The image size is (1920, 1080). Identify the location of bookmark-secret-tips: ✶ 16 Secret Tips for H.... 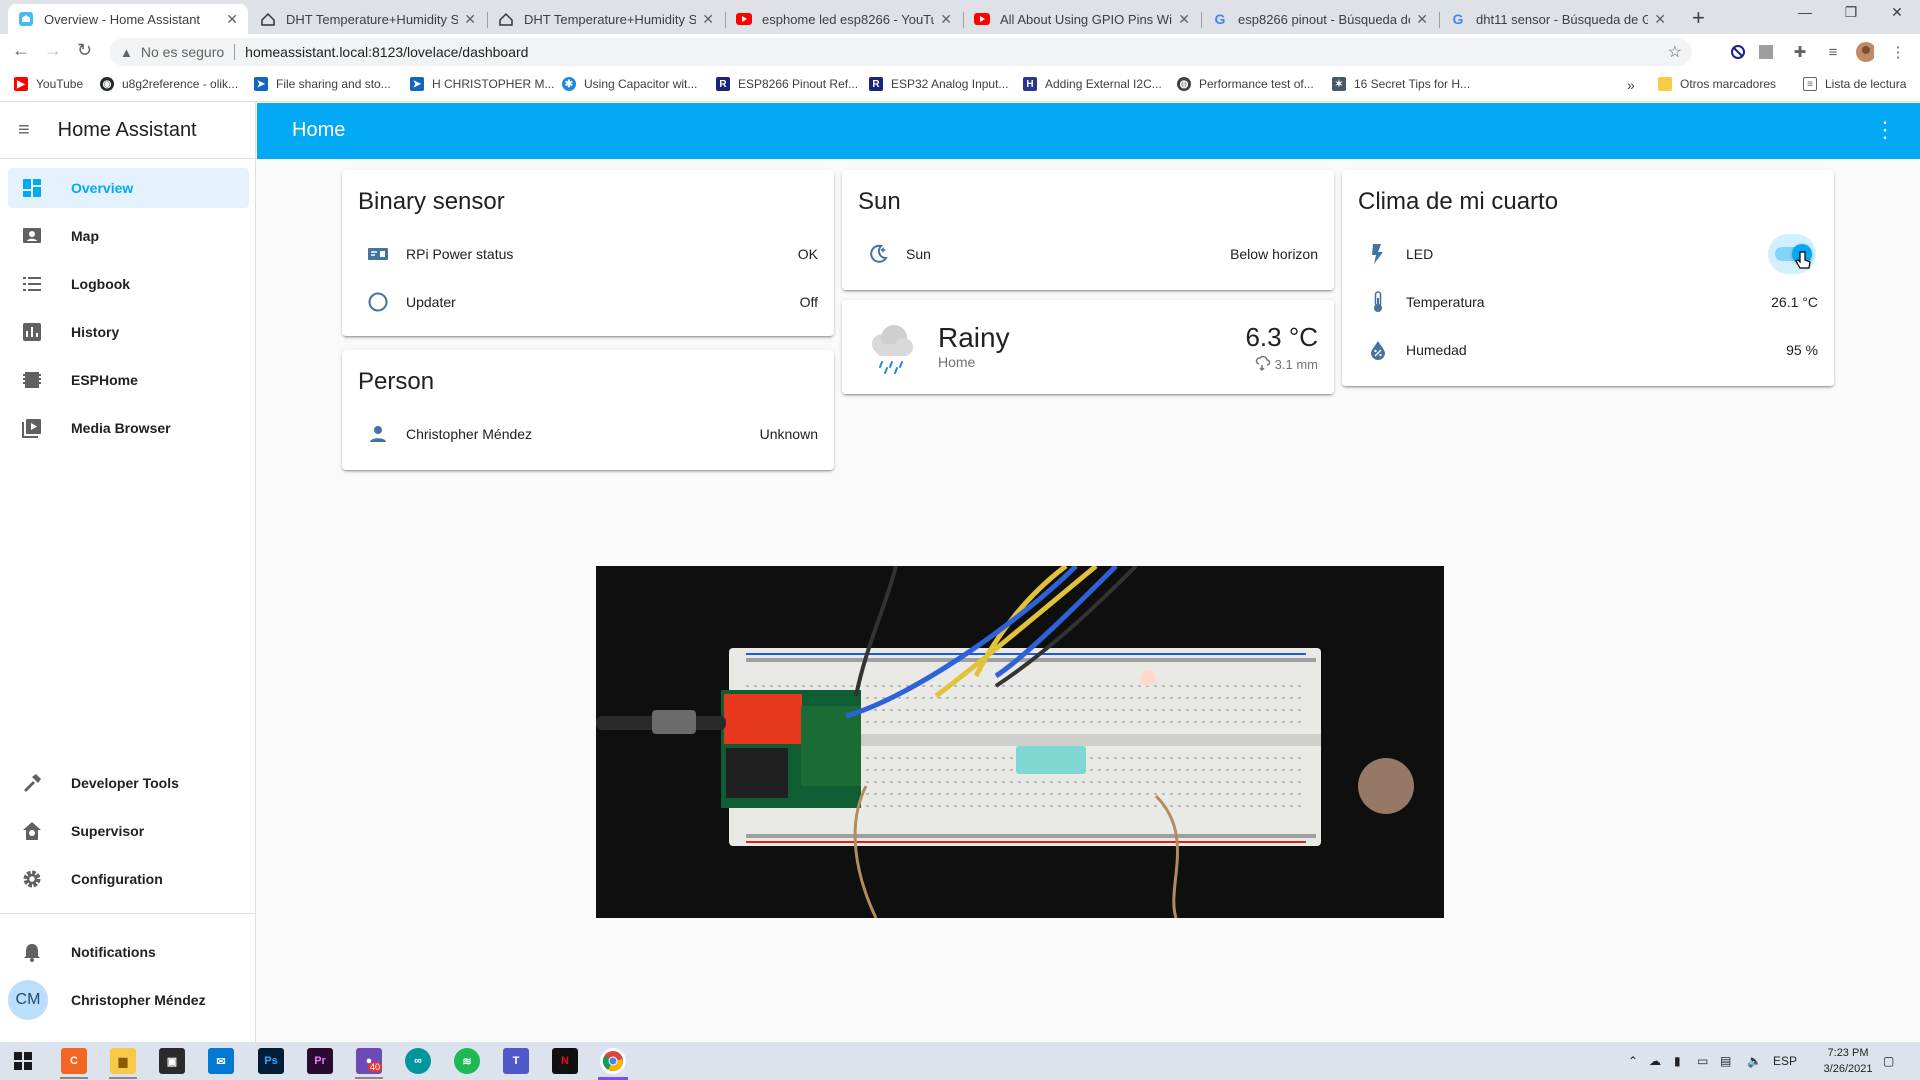
(1401, 84).